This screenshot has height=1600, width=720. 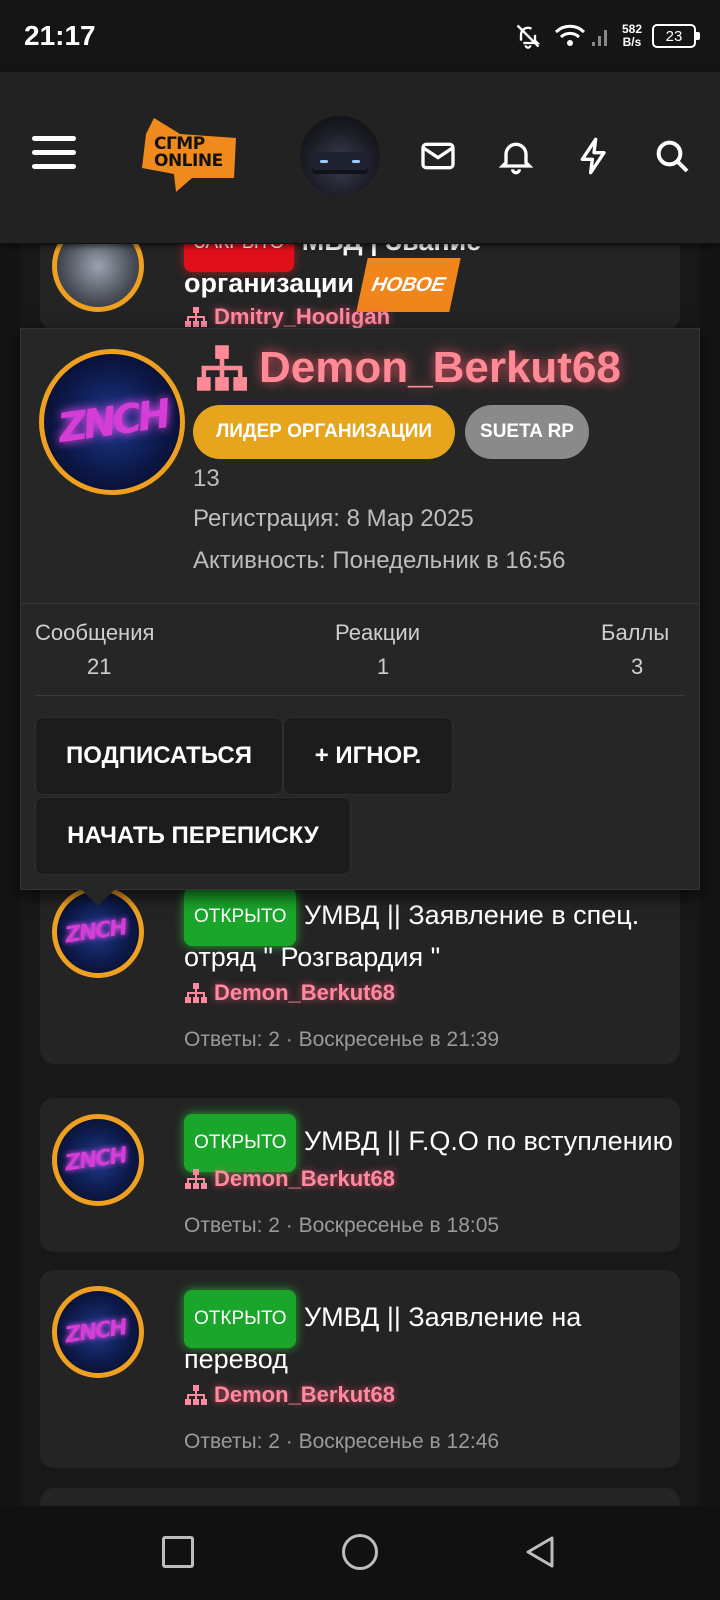 What do you see at coordinates (240, 1143) in the screenshot?
I see `status-badge: ОТКРЫТО` at bounding box center [240, 1143].